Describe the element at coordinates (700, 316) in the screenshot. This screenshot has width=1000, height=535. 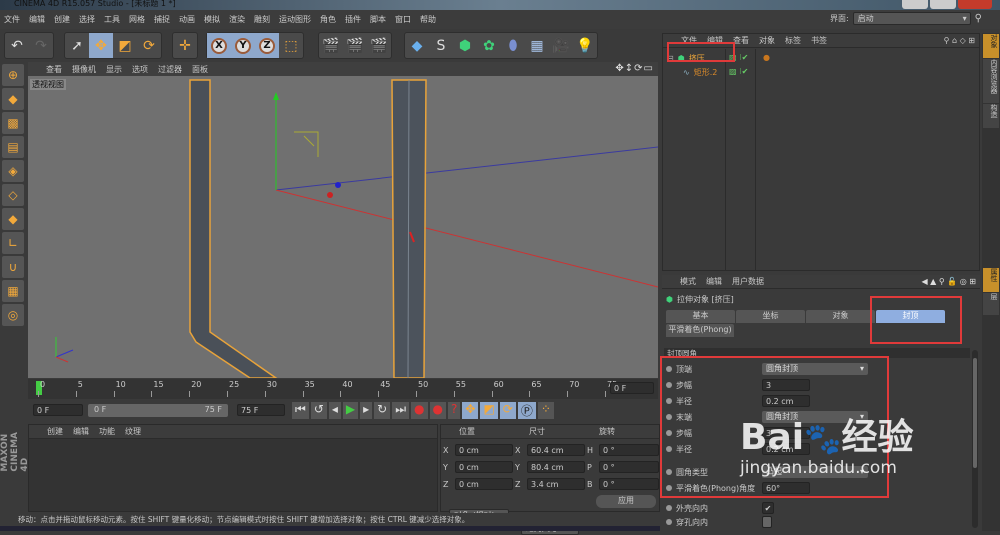
I see `tab-basic: 基本` at that location.